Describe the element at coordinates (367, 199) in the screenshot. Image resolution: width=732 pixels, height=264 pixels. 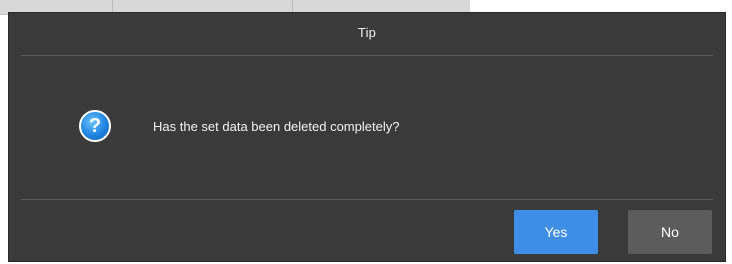
I see `footer-divider` at that location.